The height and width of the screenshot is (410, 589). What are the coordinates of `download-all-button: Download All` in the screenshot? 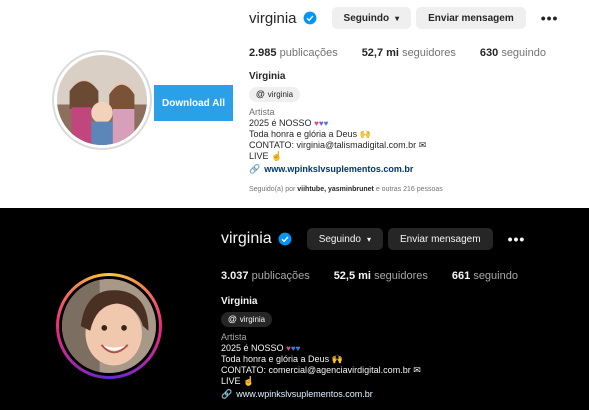 It's located at (193, 103).